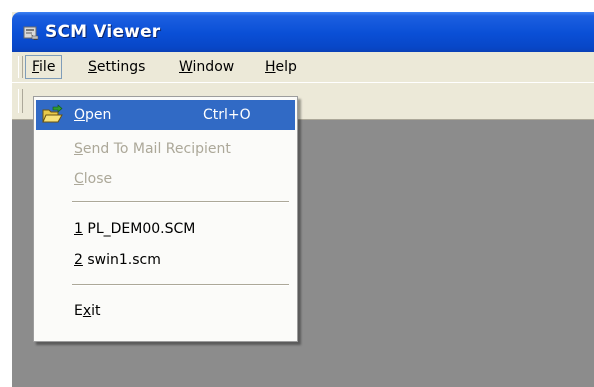  I want to click on toolbar-grip, so click(20, 101).